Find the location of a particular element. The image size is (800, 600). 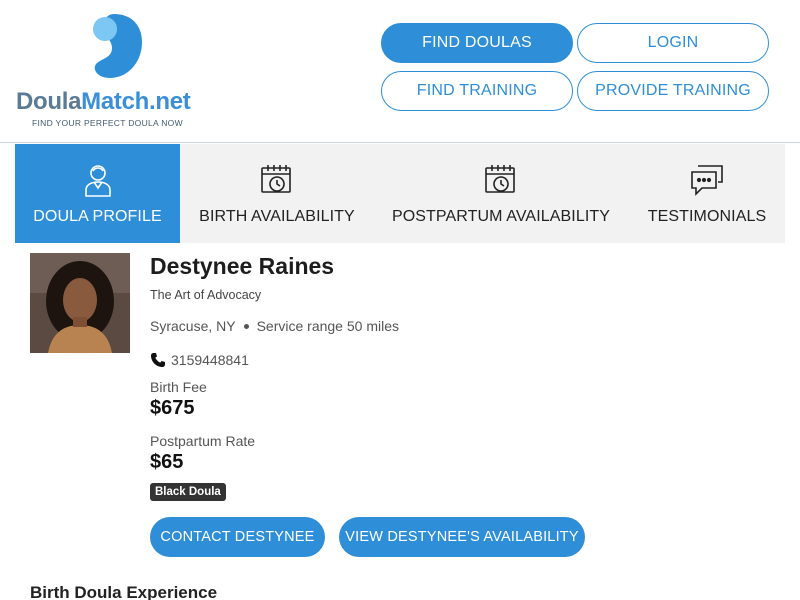

tab-postpartum-availability: POSTPARTUM AVAILABILITY is located at coordinates (501, 193).